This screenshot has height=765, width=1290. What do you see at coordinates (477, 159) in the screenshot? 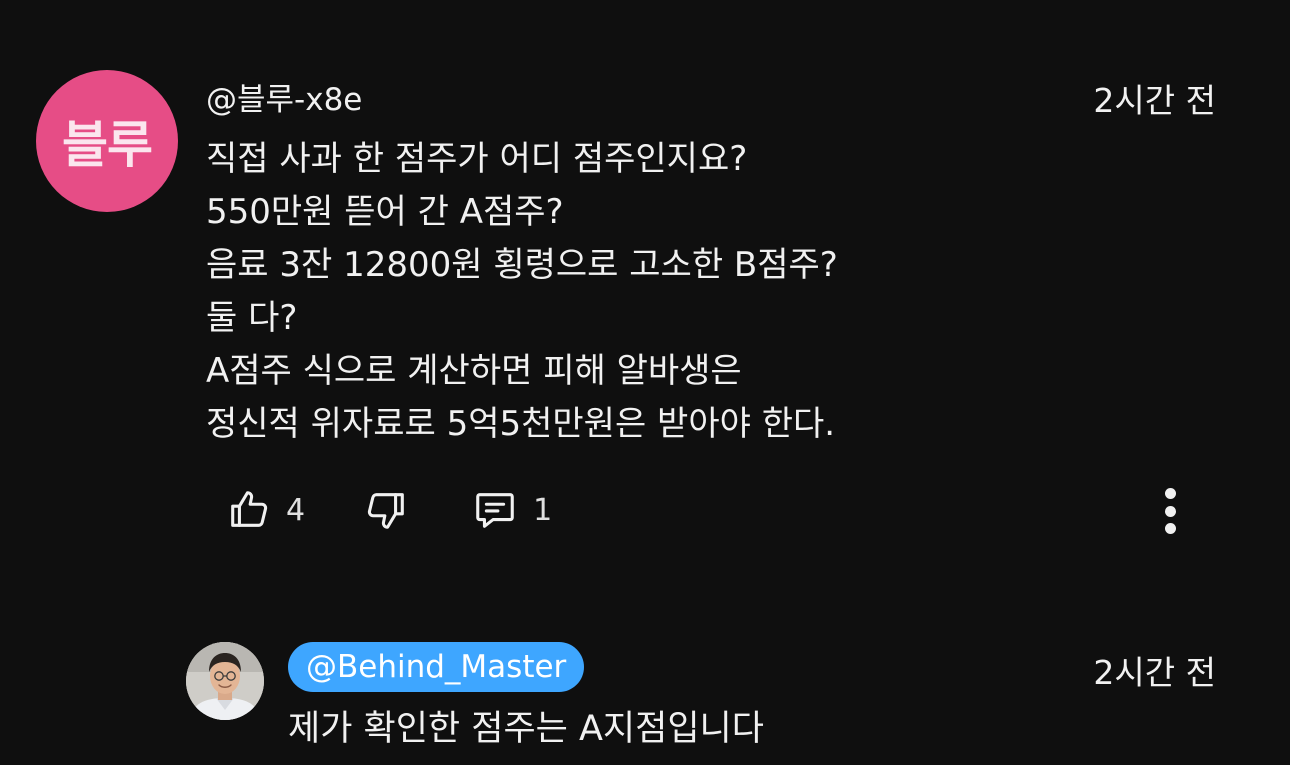
I see `comment-text-line: 직접 사과 한 점주가 어디 점주인지요?` at bounding box center [477, 159].